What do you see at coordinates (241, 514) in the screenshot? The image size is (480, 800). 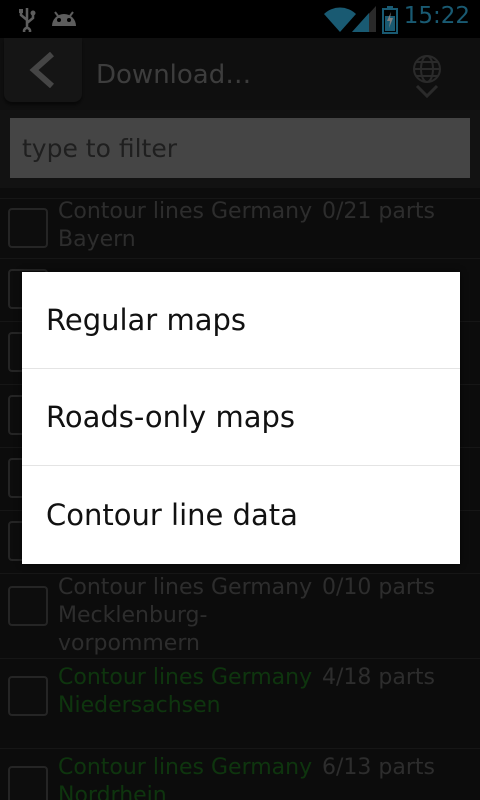 I see `contour-line-data-option: Contour line data` at bounding box center [241, 514].